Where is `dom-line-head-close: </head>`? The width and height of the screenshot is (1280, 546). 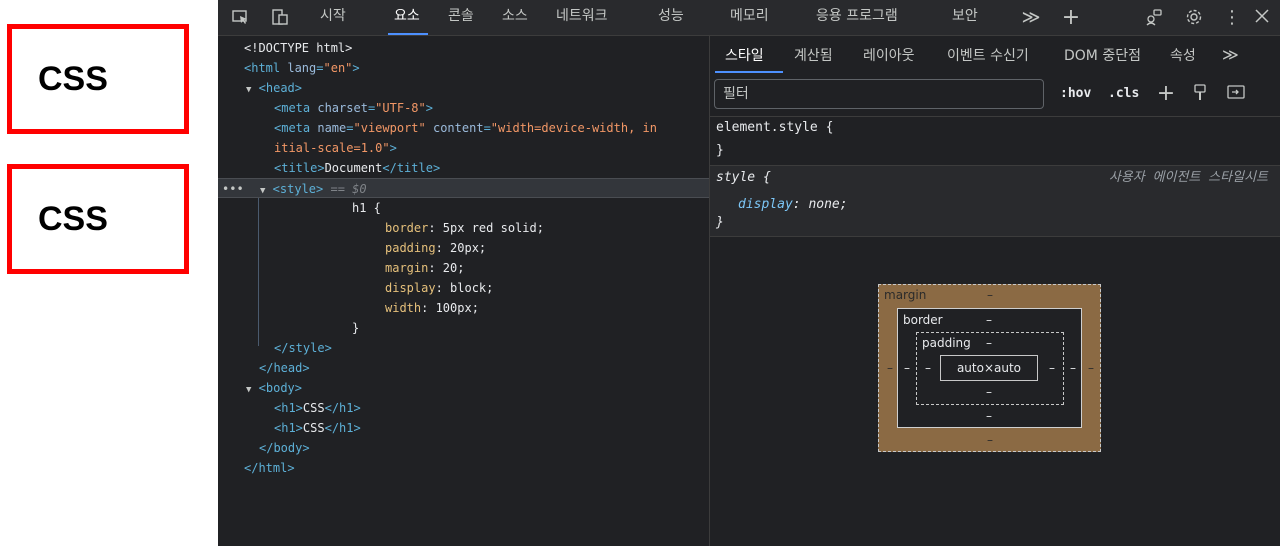
dom-line-head-close: </head> is located at coordinates (504, 368).